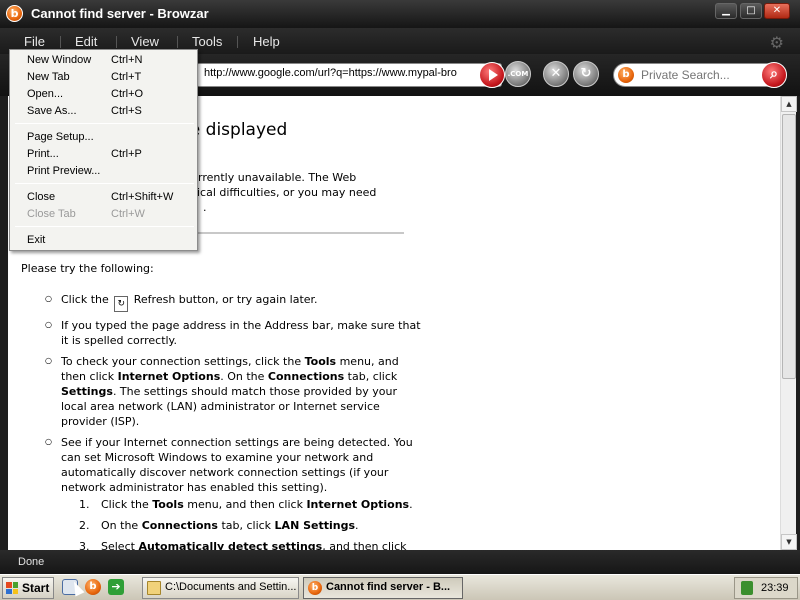 The width and height of the screenshot is (800, 600). What do you see at coordinates (12, 588) in the screenshot?
I see `windows-logo-icon` at bounding box center [12, 588].